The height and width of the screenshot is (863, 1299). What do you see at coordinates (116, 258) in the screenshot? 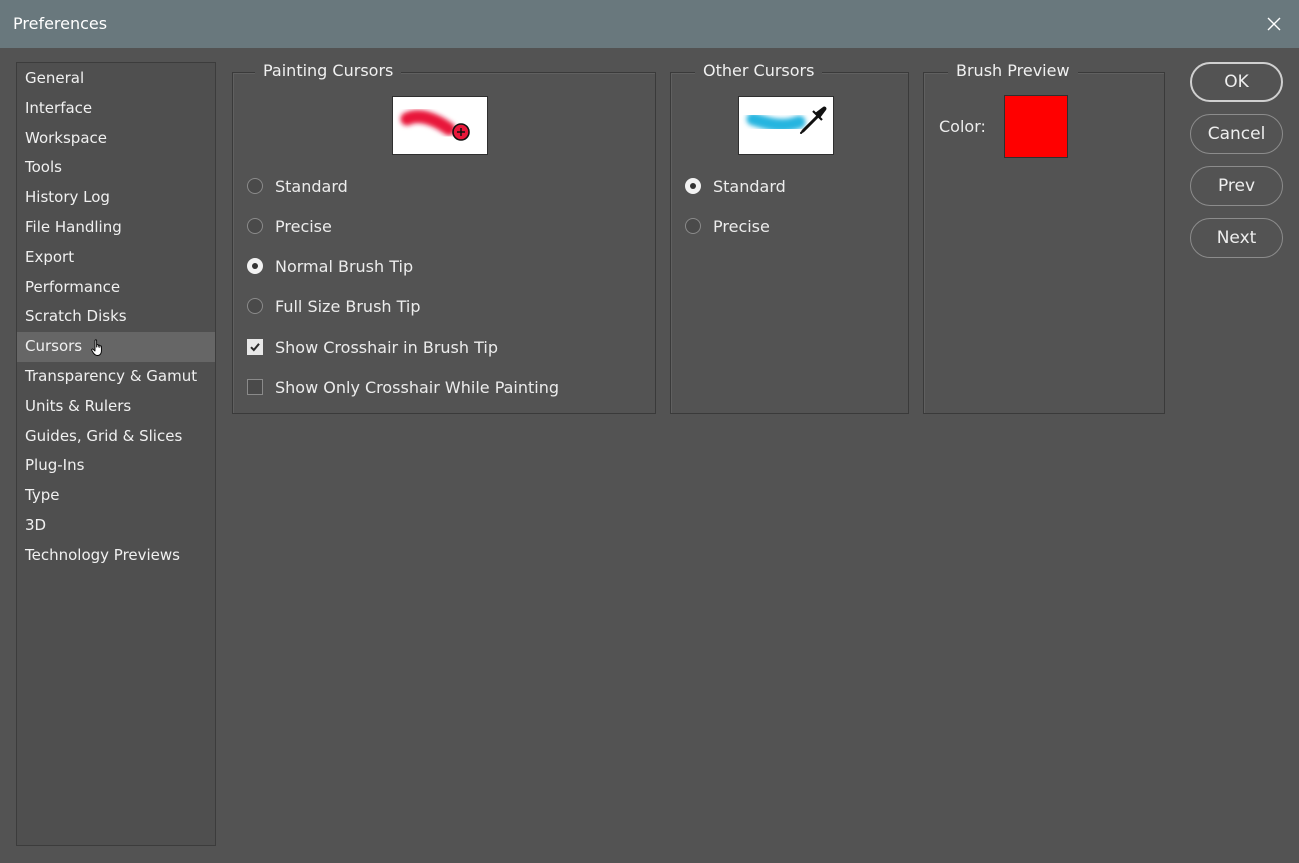
I see `sidebar-item-export: Export` at bounding box center [116, 258].